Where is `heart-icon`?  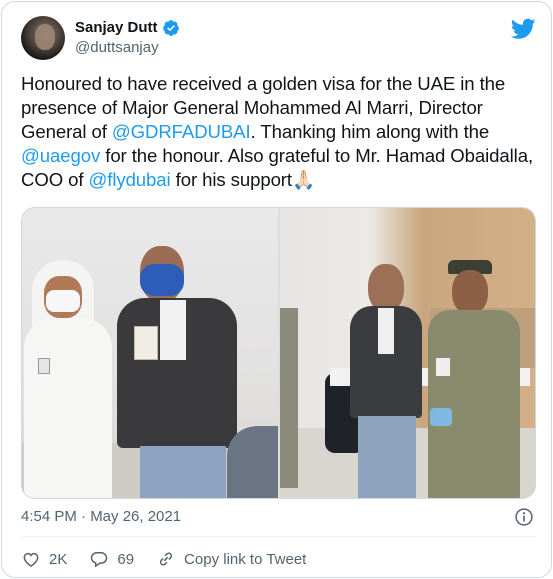 heart-icon is located at coordinates (31, 559).